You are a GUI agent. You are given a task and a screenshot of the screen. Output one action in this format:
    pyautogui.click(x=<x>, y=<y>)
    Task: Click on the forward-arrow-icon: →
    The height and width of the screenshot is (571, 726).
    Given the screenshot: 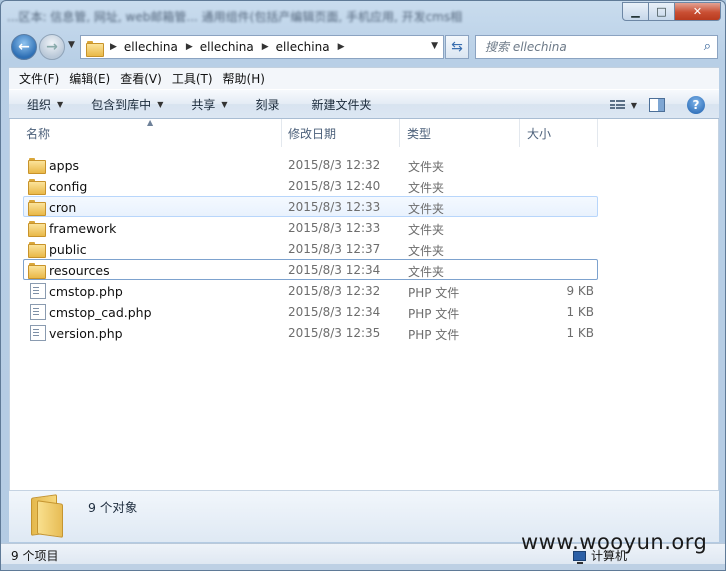 What is the action you would take?
    pyautogui.click(x=52, y=47)
    